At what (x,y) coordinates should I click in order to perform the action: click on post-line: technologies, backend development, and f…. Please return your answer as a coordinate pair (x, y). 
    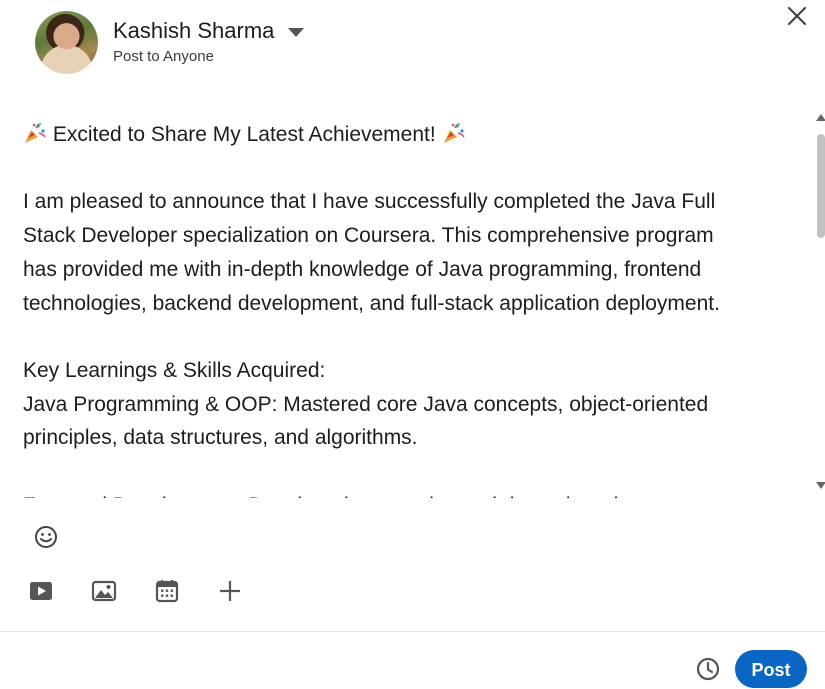
    Looking at the image, I should click on (371, 303).